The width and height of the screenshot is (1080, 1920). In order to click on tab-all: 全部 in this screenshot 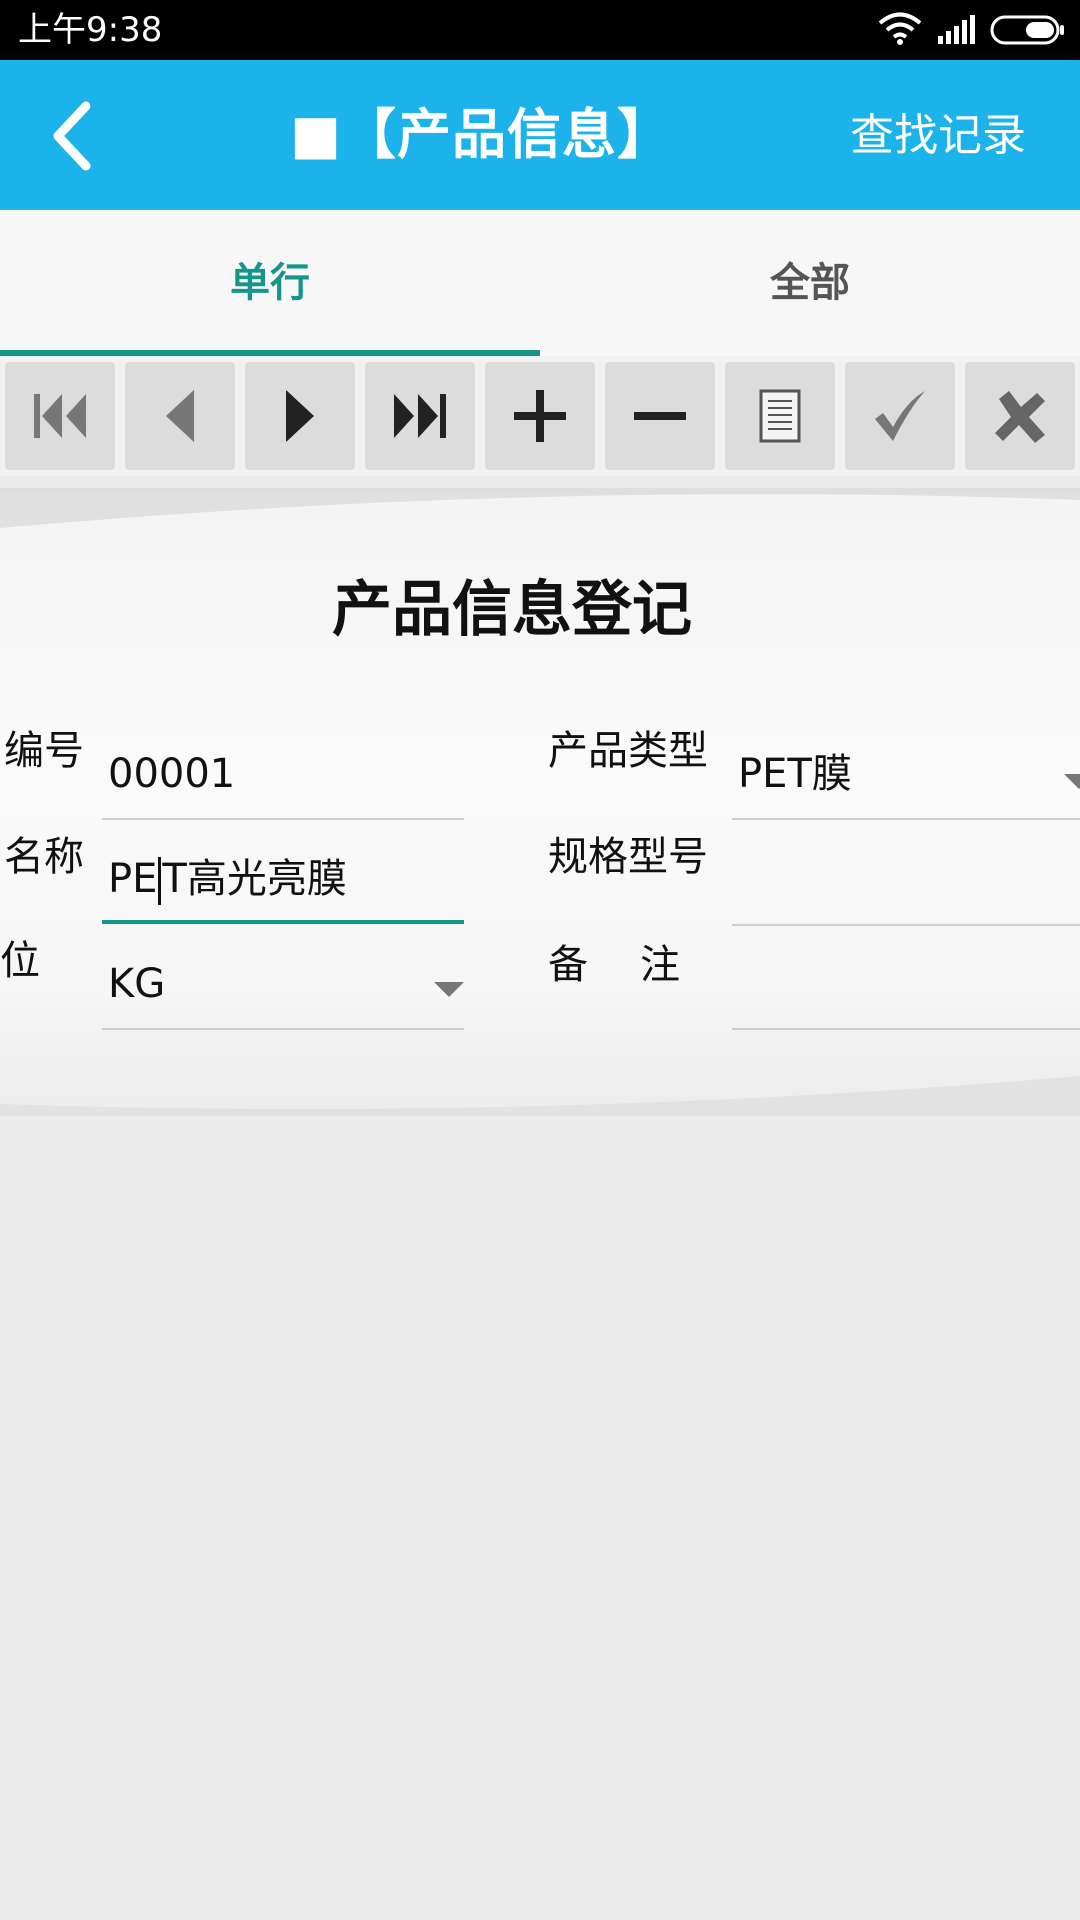, I will do `click(810, 283)`.